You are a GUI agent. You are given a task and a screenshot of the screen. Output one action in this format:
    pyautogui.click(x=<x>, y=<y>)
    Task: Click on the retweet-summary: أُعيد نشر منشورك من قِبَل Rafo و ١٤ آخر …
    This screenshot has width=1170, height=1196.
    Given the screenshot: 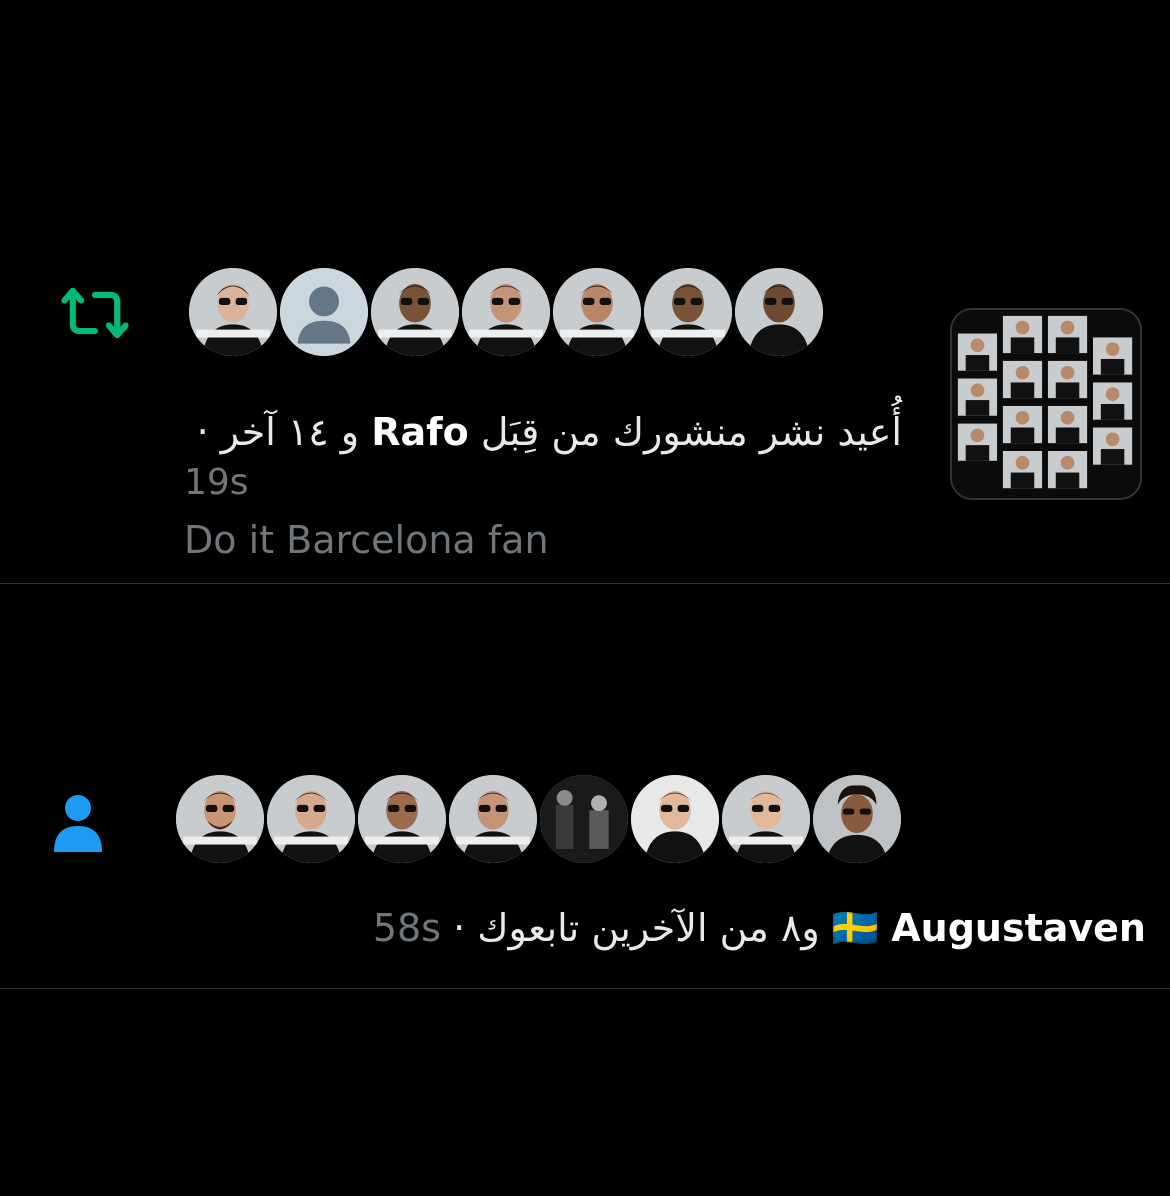 What is the action you would take?
    pyautogui.click(x=549, y=432)
    